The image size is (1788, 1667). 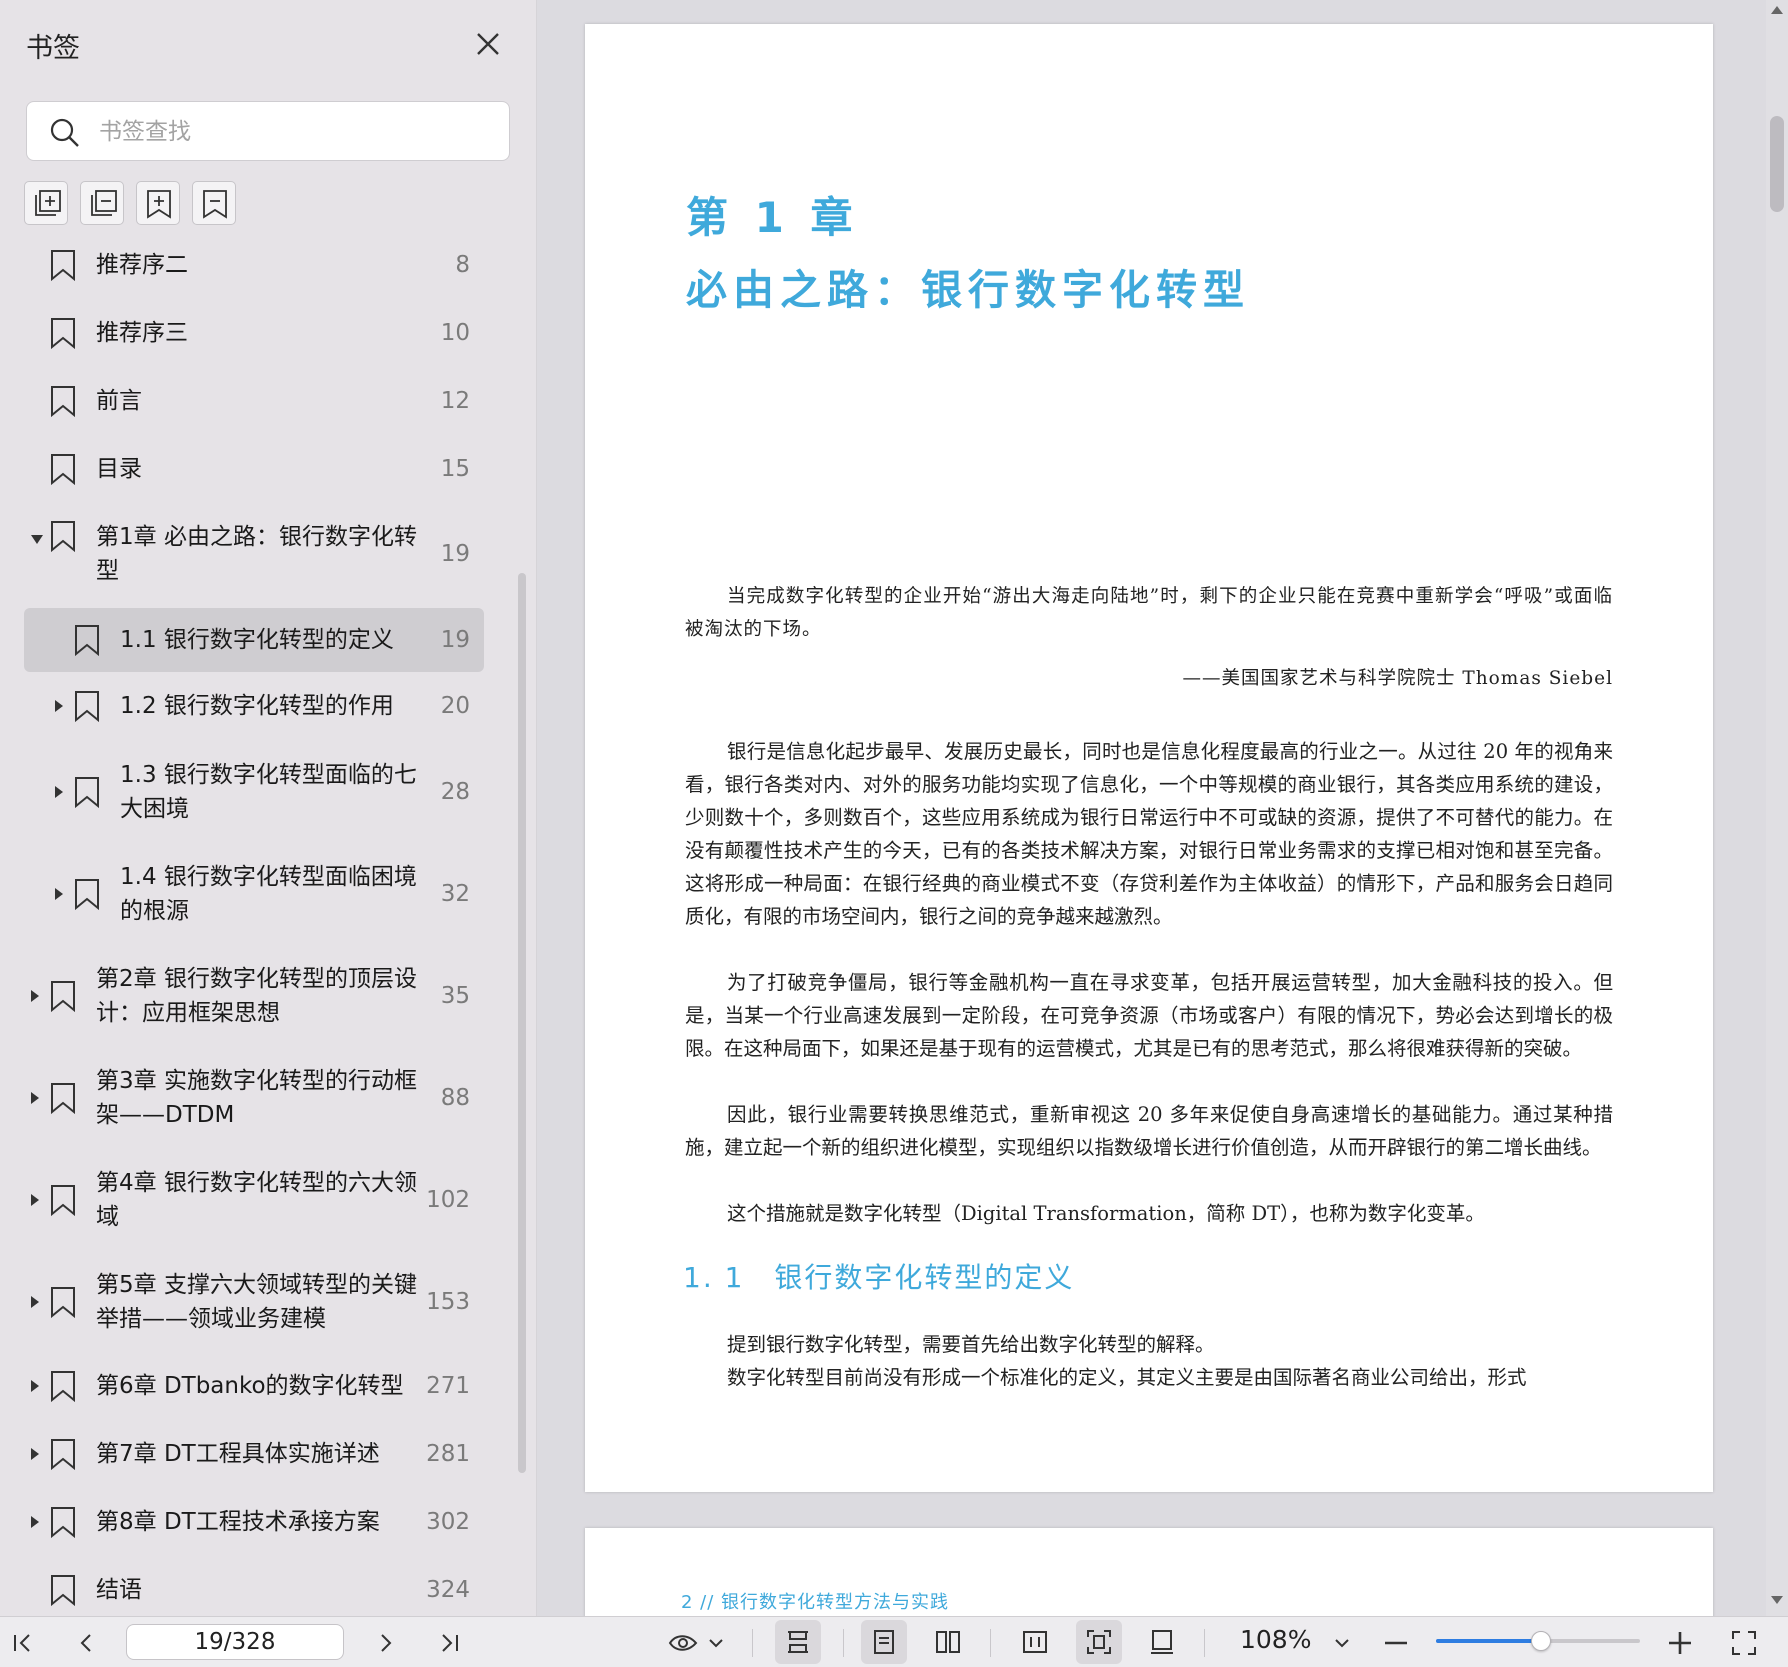 I want to click on zoom-in-icon, so click(x=1680, y=1643).